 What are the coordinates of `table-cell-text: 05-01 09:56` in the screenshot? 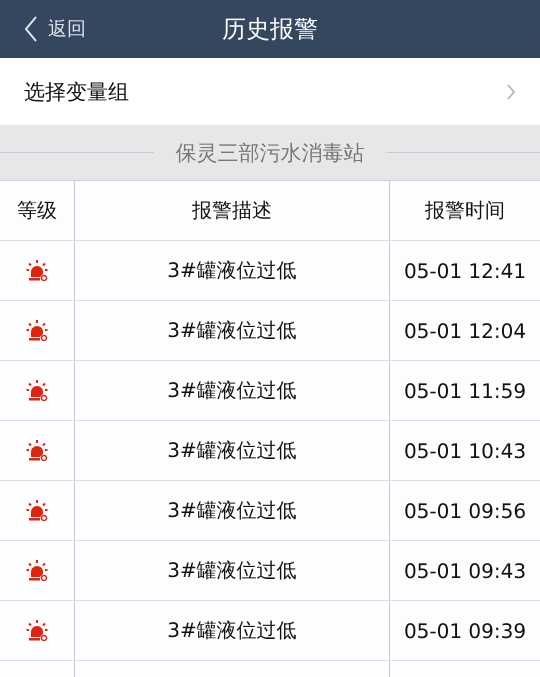 It's located at (465, 511).